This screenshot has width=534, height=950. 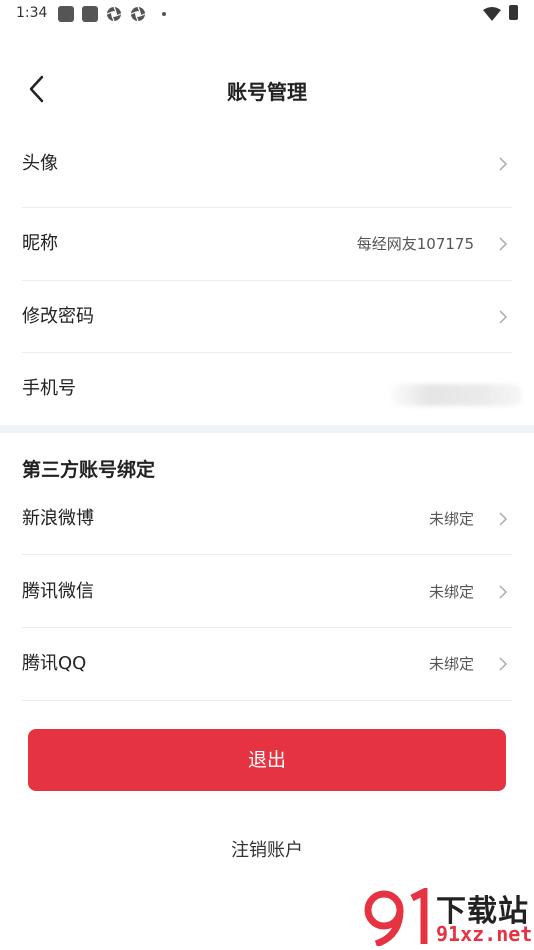 I want to click on watermark: 下载站 91xz.net, so click(x=447, y=917).